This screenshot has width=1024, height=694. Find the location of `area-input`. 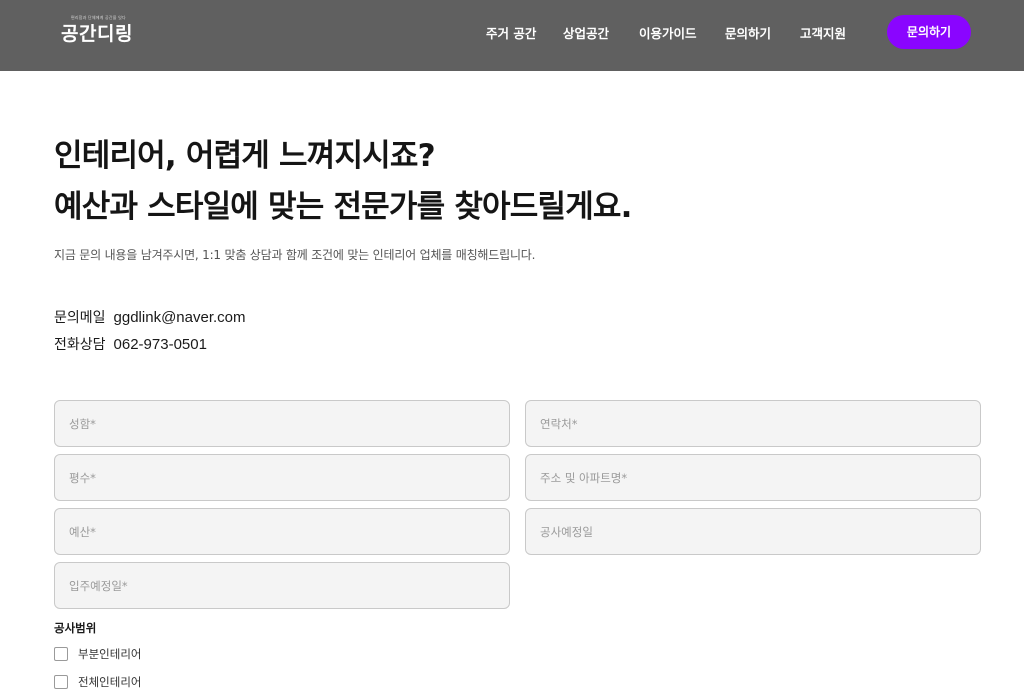

area-input is located at coordinates (282, 477).